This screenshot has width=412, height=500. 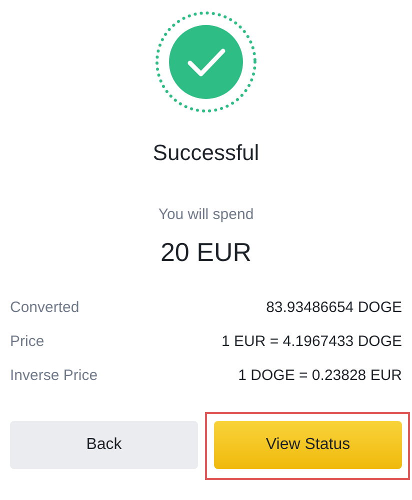 I want to click on success-check-icon, so click(x=206, y=62).